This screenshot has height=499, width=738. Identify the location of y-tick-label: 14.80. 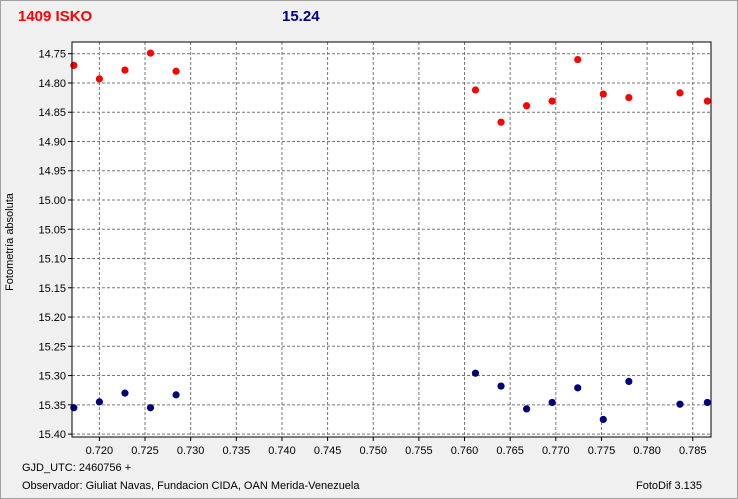
(52, 84).